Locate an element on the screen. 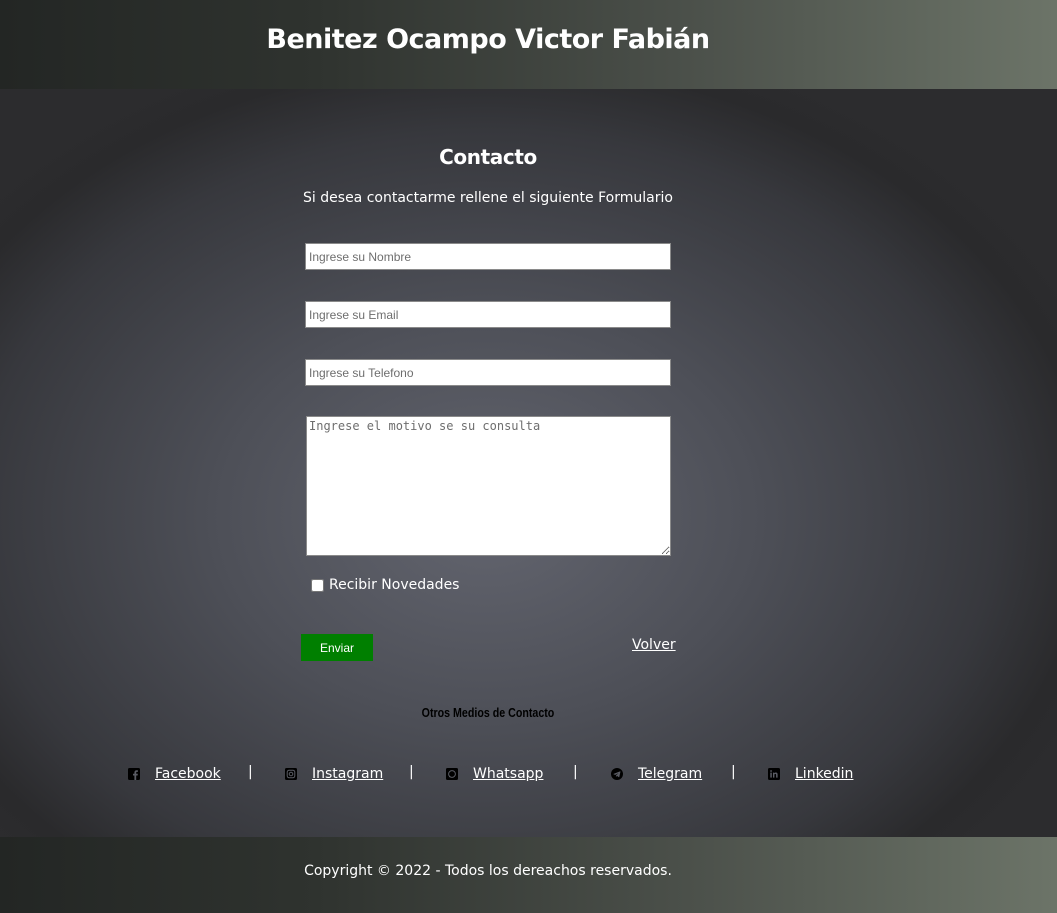 The width and height of the screenshot is (1057, 913). email-input is located at coordinates (488, 314).